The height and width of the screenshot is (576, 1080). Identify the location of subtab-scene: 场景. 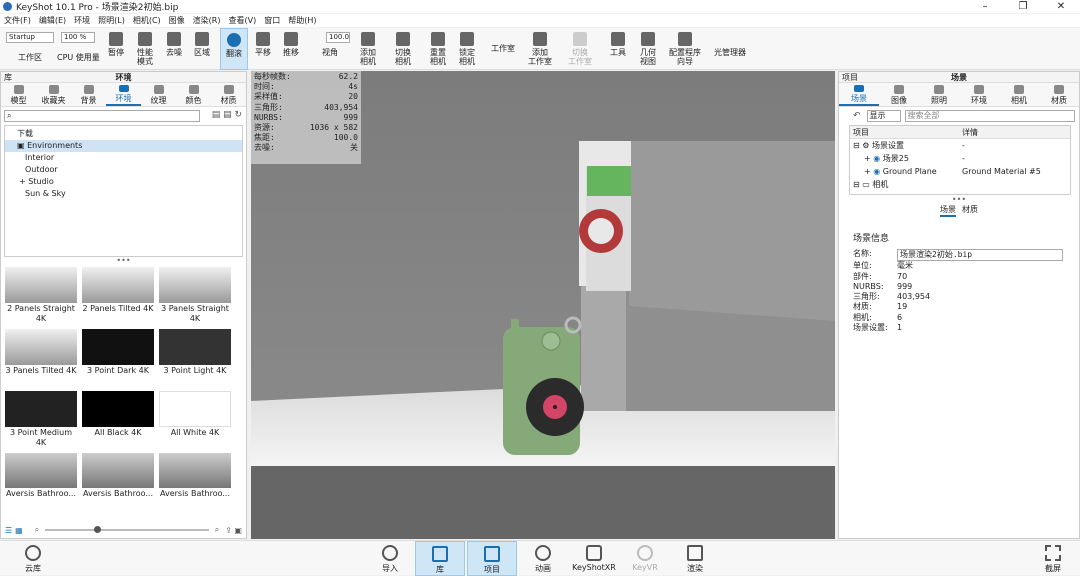
(948, 210).